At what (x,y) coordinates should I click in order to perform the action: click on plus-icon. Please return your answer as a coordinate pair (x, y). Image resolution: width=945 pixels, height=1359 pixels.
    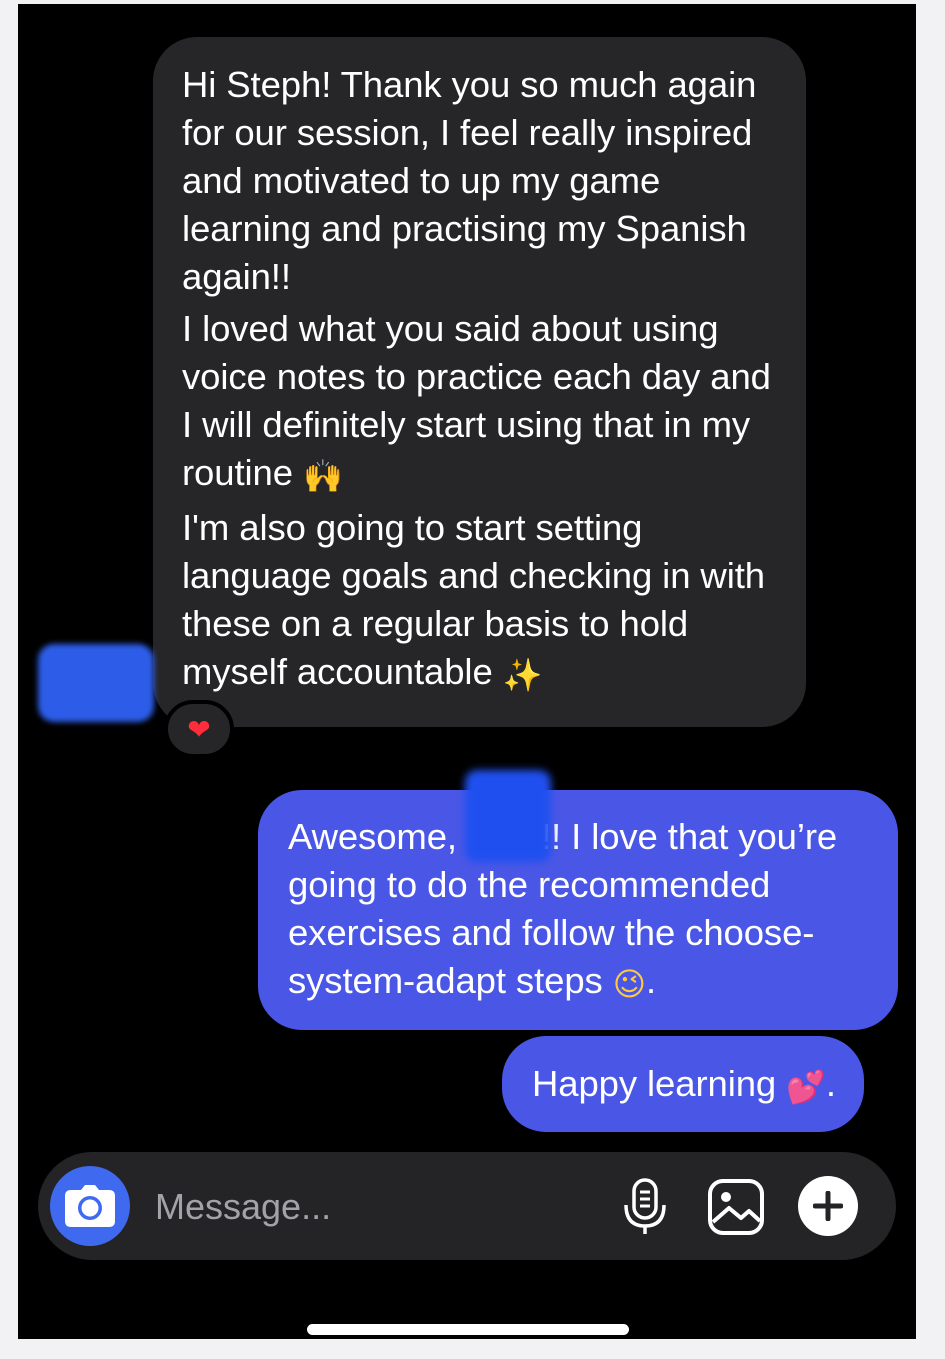
    Looking at the image, I should click on (828, 1206).